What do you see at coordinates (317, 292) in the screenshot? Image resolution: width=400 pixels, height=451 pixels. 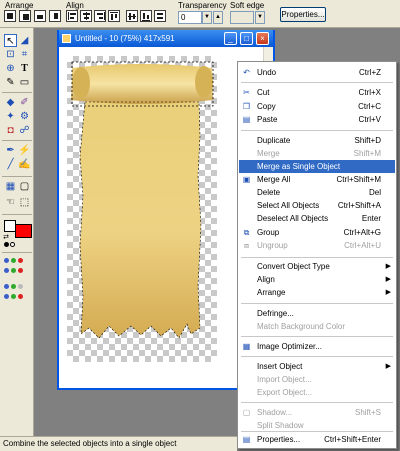 I see `menu-item-arrange: Arrange ▶` at bounding box center [317, 292].